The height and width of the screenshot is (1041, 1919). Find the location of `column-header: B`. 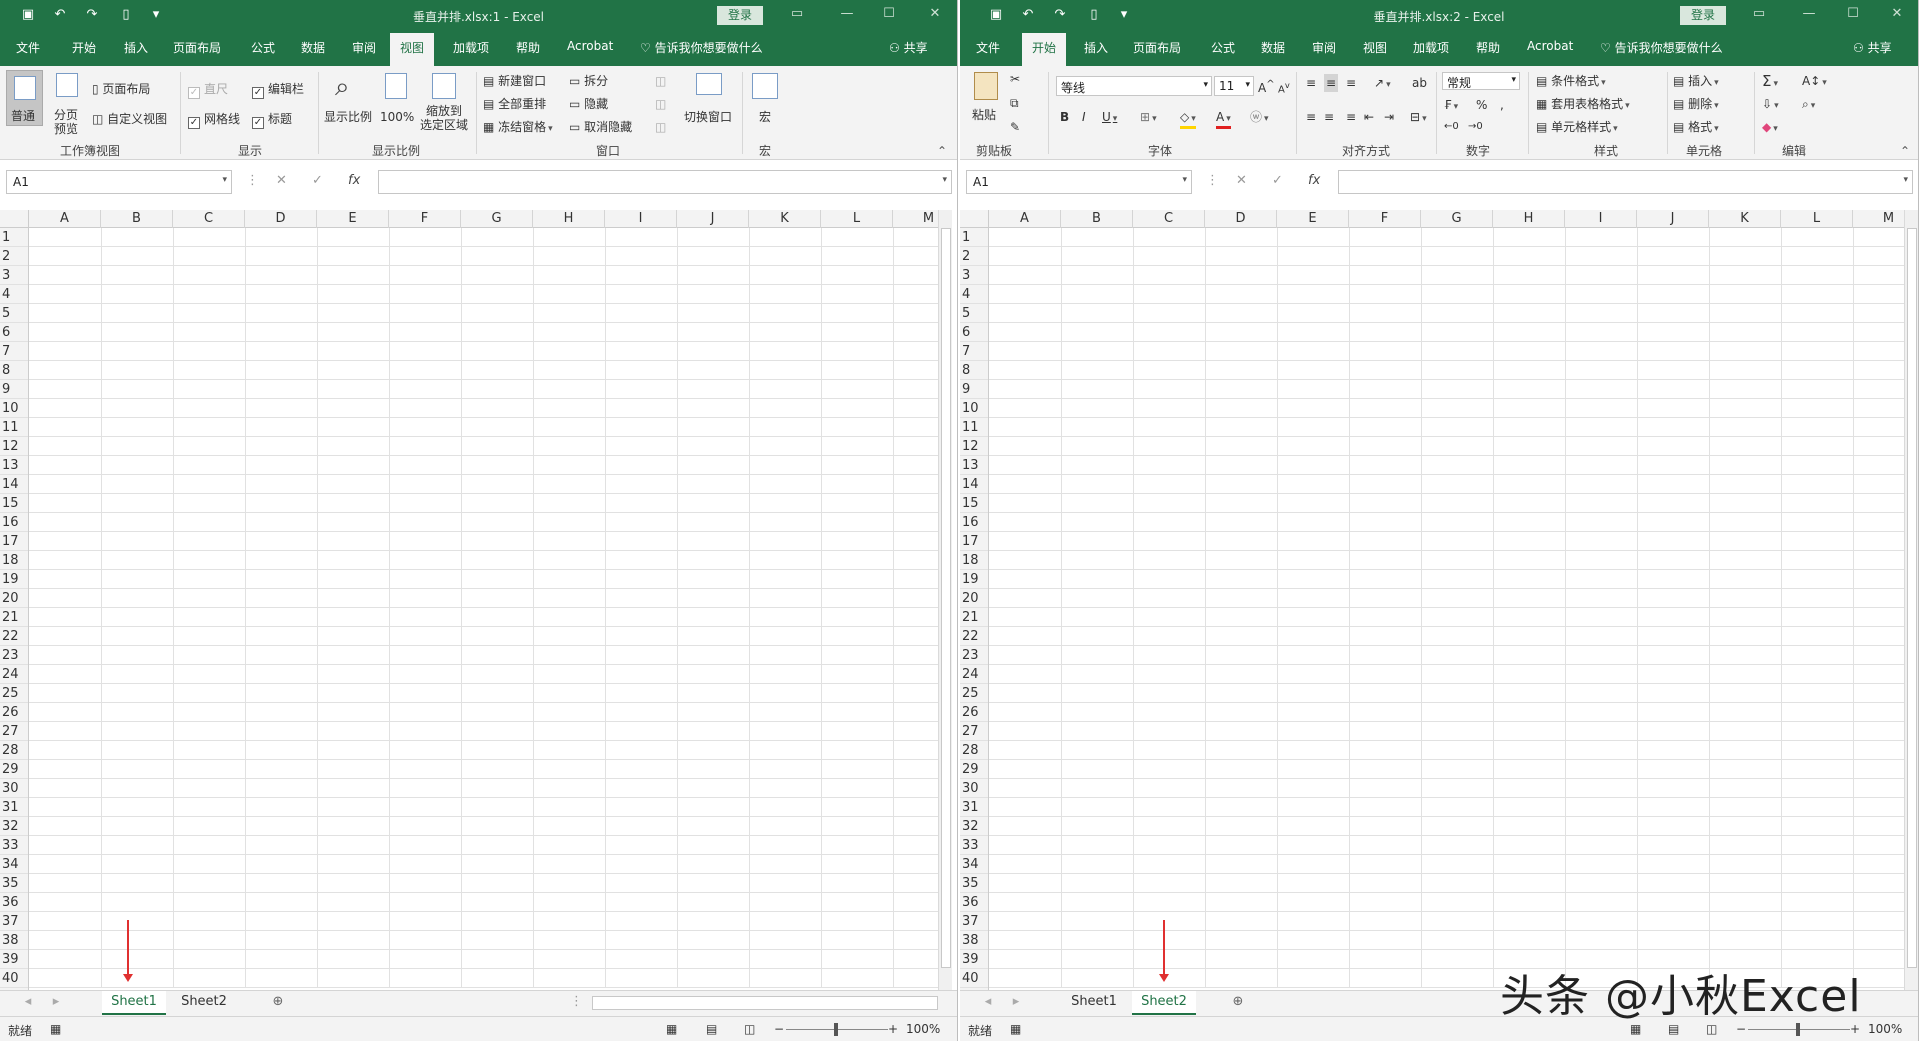

column-header: B is located at coordinates (1097, 219).